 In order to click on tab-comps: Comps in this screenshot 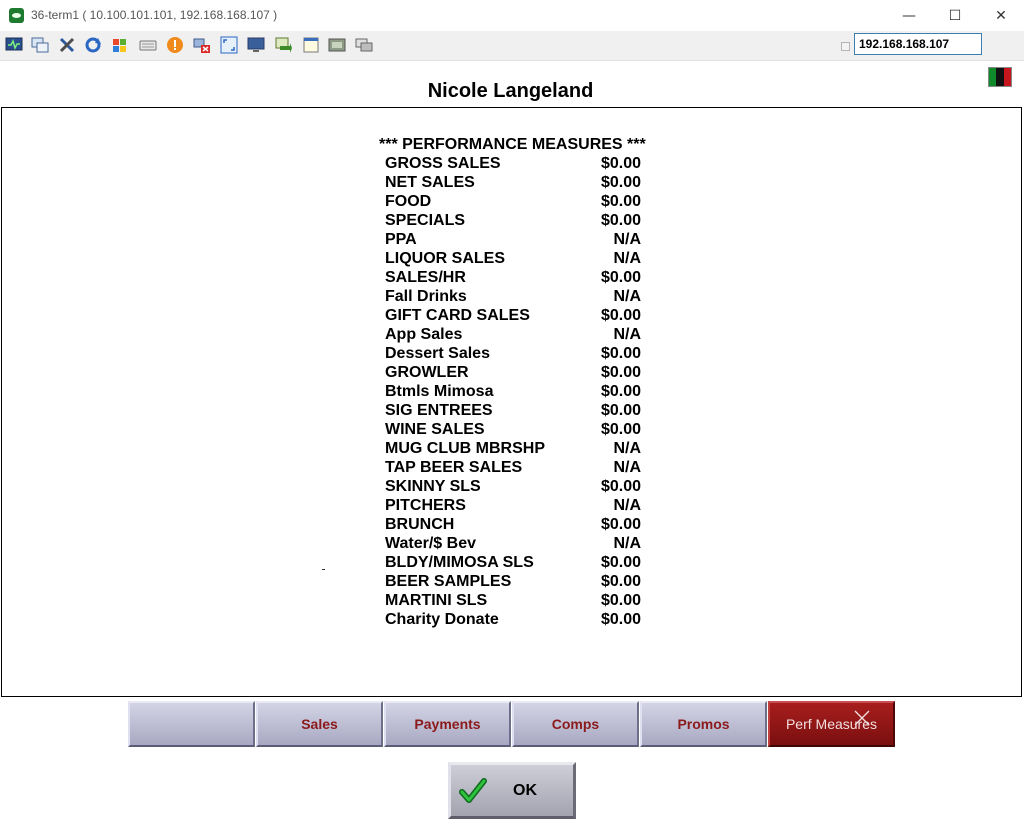, I will do `click(575, 724)`.